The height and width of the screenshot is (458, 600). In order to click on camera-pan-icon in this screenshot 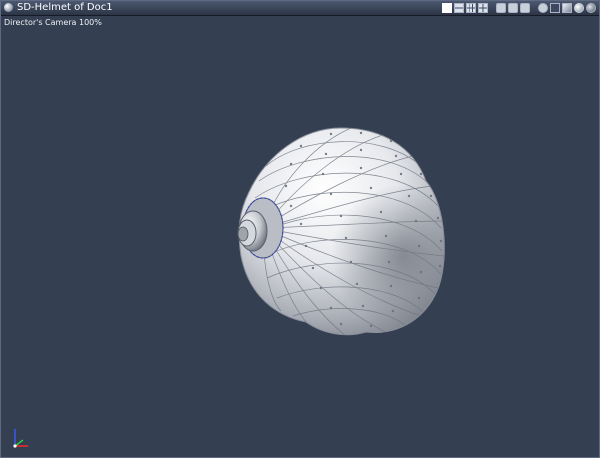, I will do `click(513, 8)`.